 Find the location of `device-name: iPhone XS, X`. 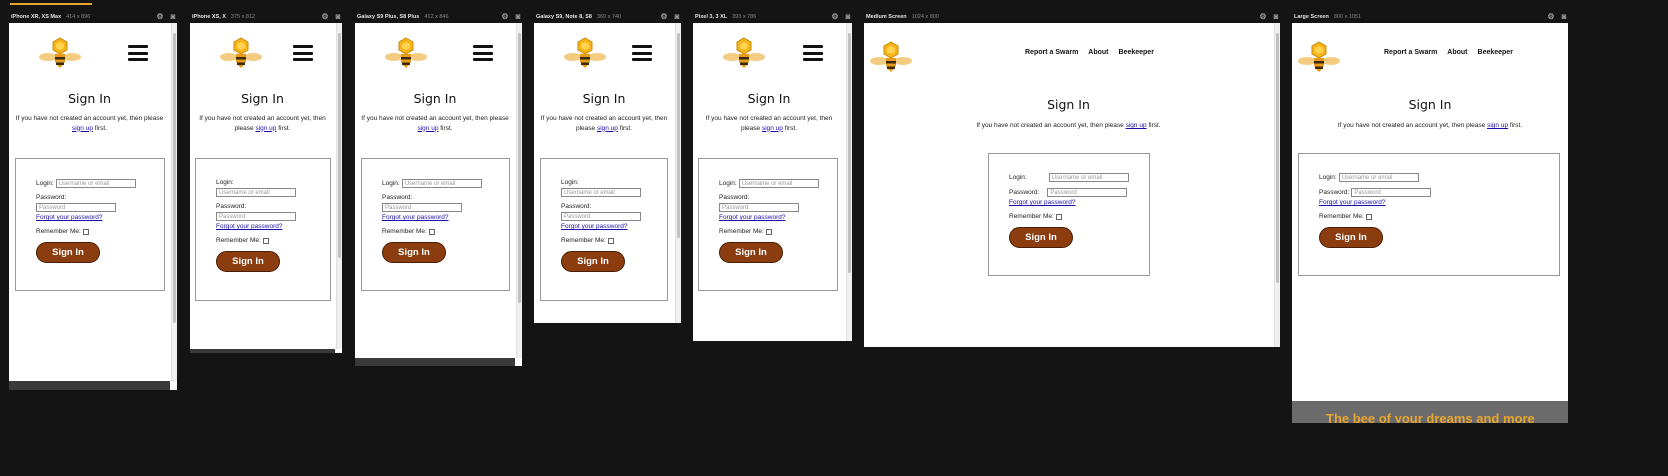

device-name: iPhone XS, X is located at coordinates (209, 17).